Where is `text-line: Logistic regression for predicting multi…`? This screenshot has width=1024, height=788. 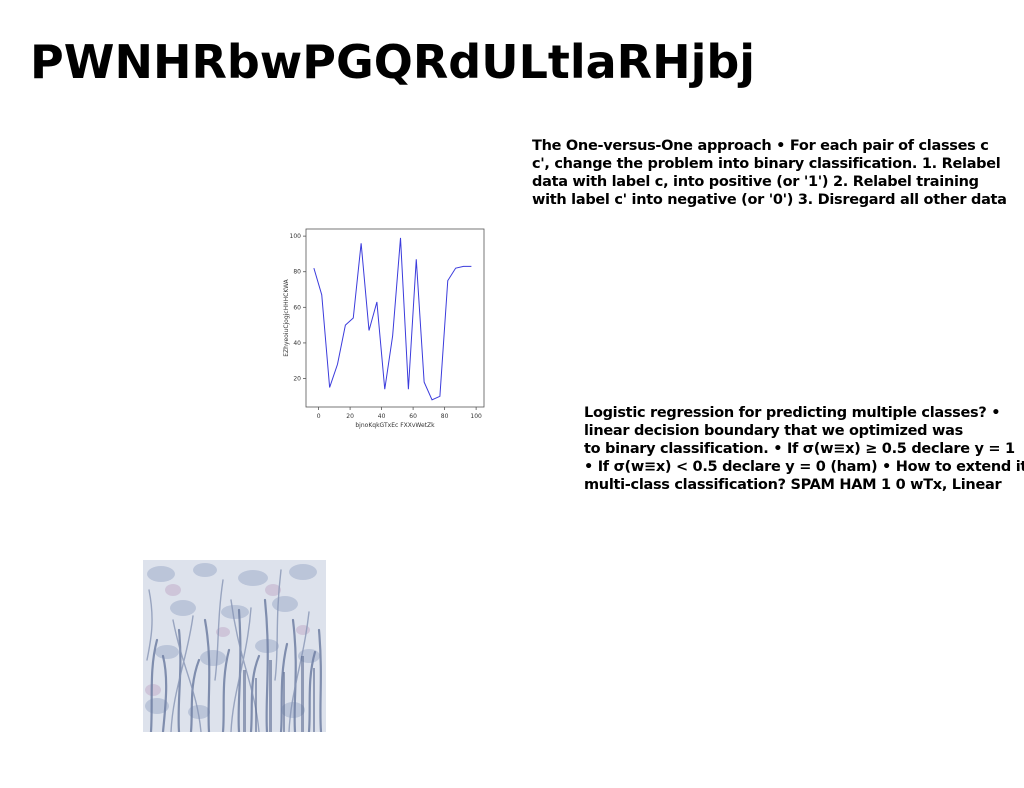
text-line: Logistic regression for predicting multi… is located at coordinates (792, 413).